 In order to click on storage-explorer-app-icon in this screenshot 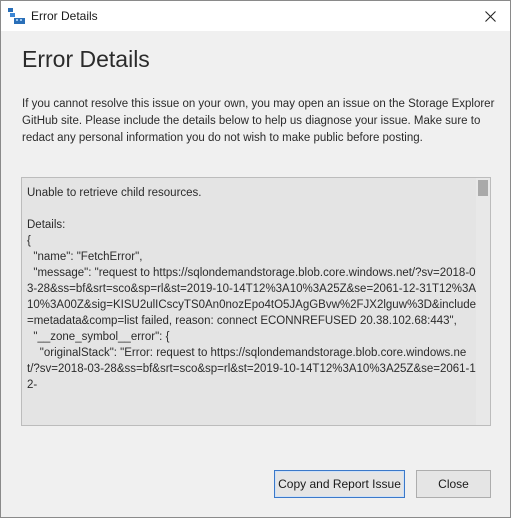, I will do `click(16, 16)`.